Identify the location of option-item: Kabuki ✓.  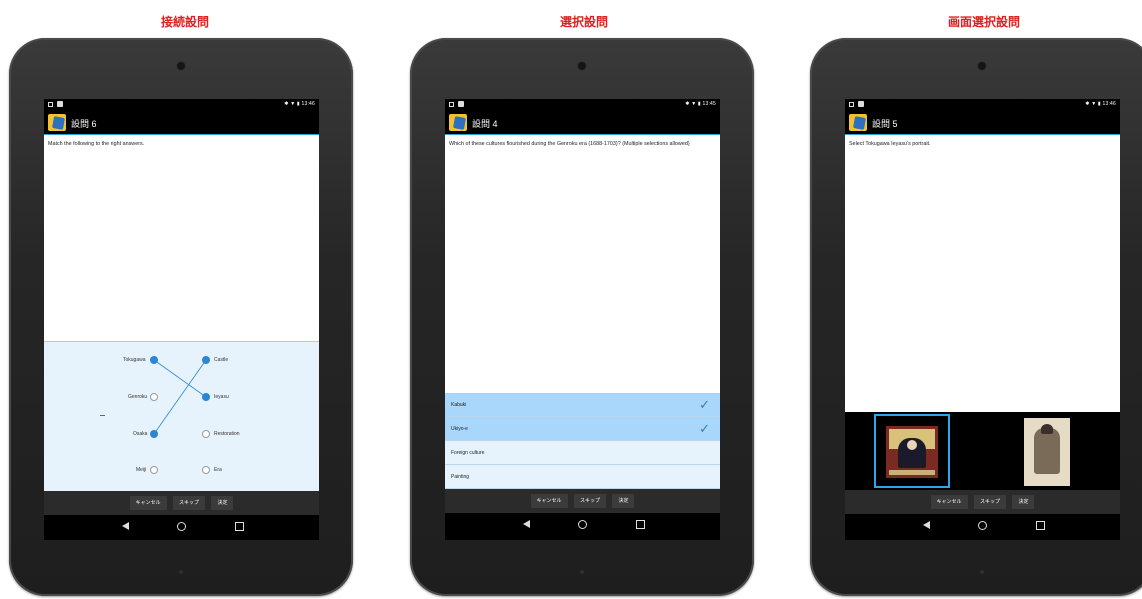
(582, 405).